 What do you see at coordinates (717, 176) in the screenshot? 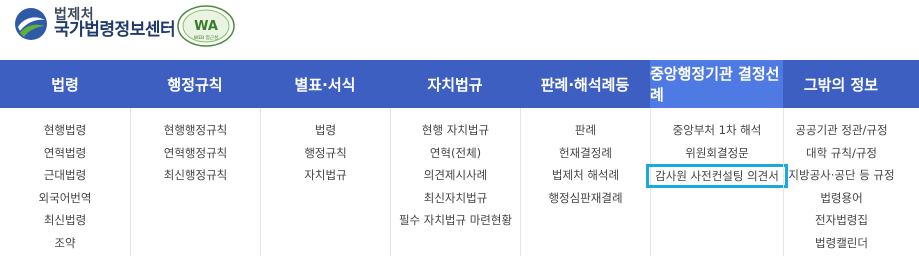
I see `submenu-item: 감사원 사전컨설팅 의견서` at bounding box center [717, 176].